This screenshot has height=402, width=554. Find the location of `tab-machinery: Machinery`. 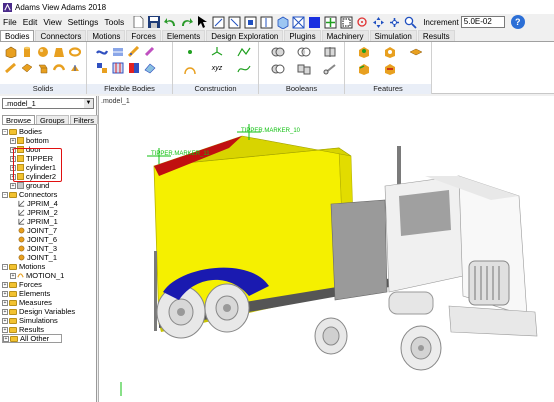

tab-machinery: Machinery is located at coordinates (345, 35).